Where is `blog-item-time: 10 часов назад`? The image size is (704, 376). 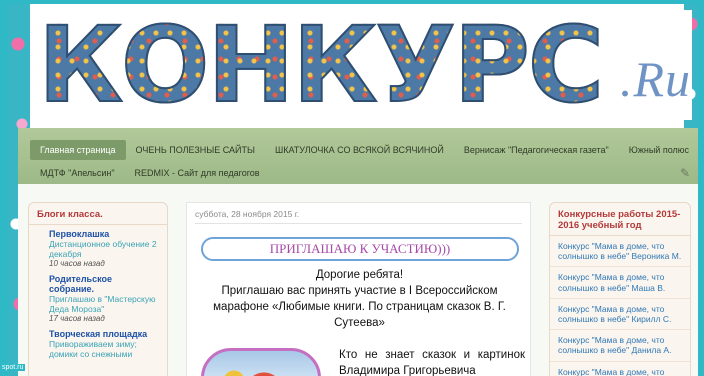 blog-item-time: 10 часов назад is located at coordinates (77, 263).